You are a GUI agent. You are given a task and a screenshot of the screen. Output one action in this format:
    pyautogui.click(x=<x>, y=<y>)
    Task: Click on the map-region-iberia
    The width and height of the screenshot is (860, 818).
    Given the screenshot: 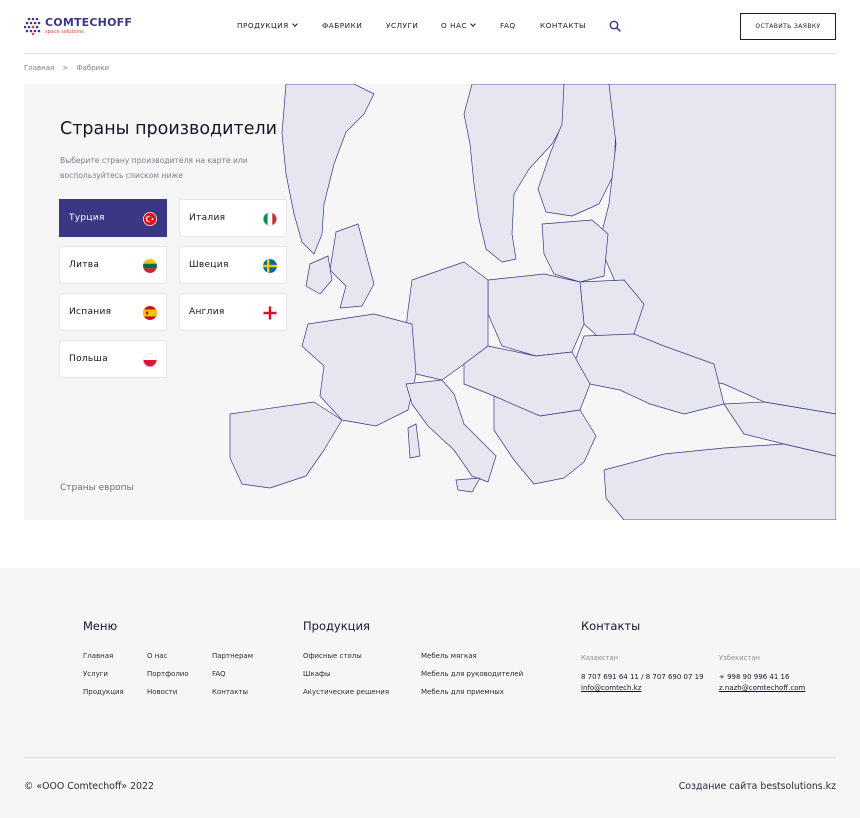 What is the action you would take?
    pyautogui.click(x=286, y=445)
    